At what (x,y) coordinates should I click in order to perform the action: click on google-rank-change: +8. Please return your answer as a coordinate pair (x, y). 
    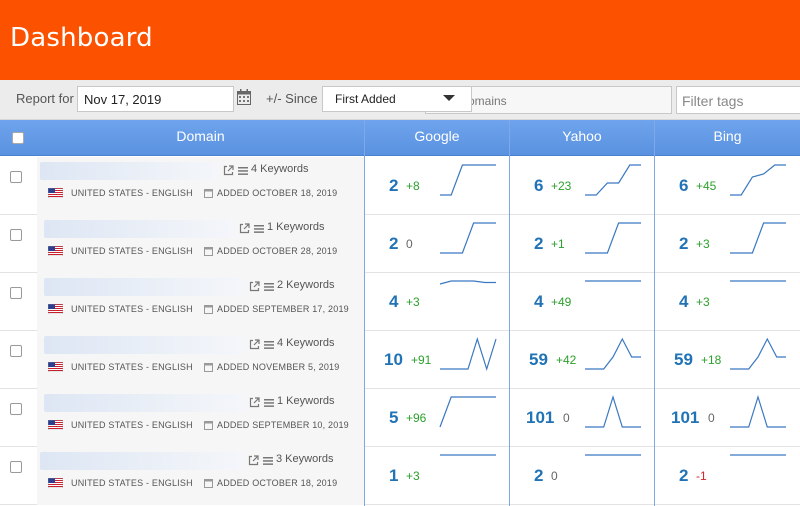
    Looking at the image, I should click on (413, 186).